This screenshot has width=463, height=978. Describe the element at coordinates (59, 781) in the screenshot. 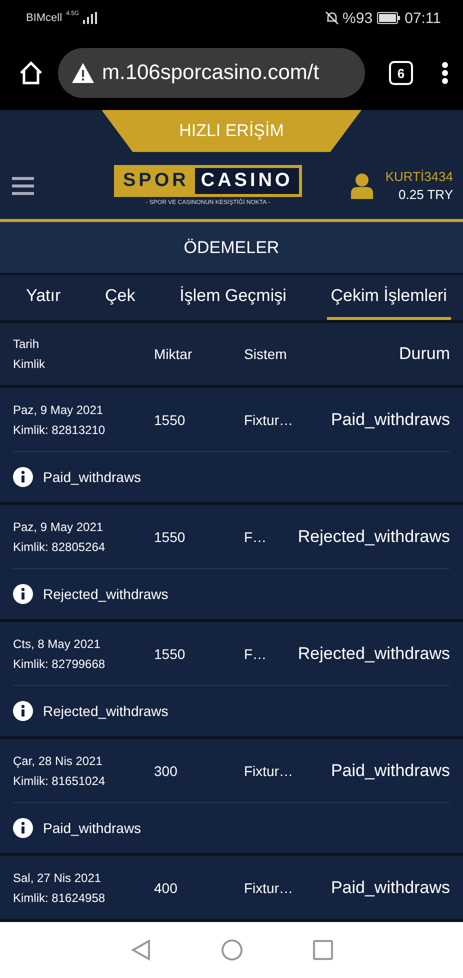

I see `id-cell-text: Kimlik: 81651024` at that location.